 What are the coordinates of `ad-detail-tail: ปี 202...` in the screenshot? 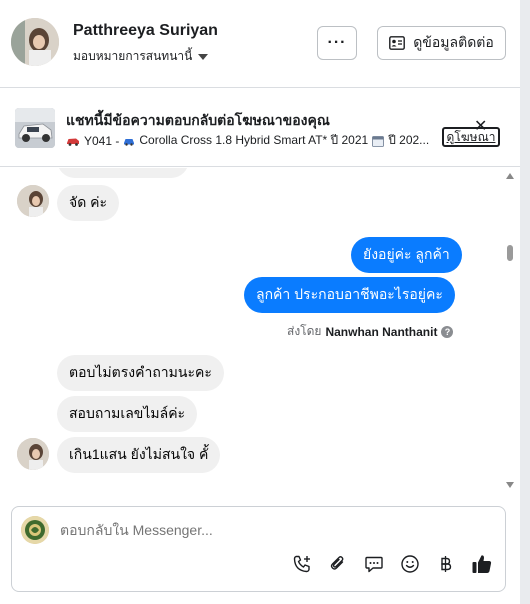 It's located at (409, 140).